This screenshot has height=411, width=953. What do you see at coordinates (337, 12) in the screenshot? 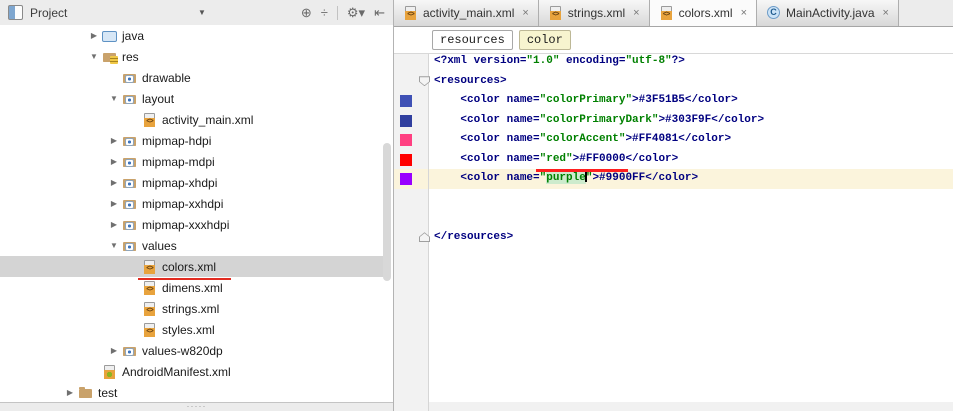
I see `toolbar-divider` at bounding box center [337, 12].